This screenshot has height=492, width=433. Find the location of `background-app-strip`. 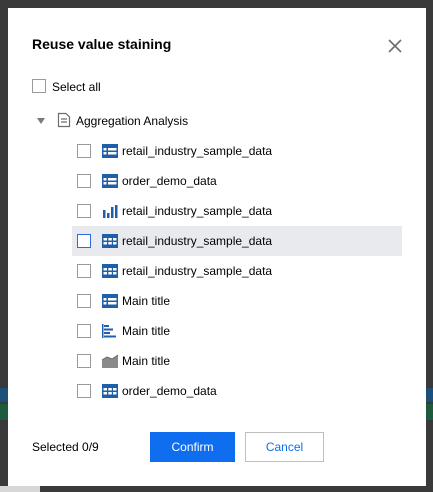

background-app-strip is located at coordinates (20, 489).